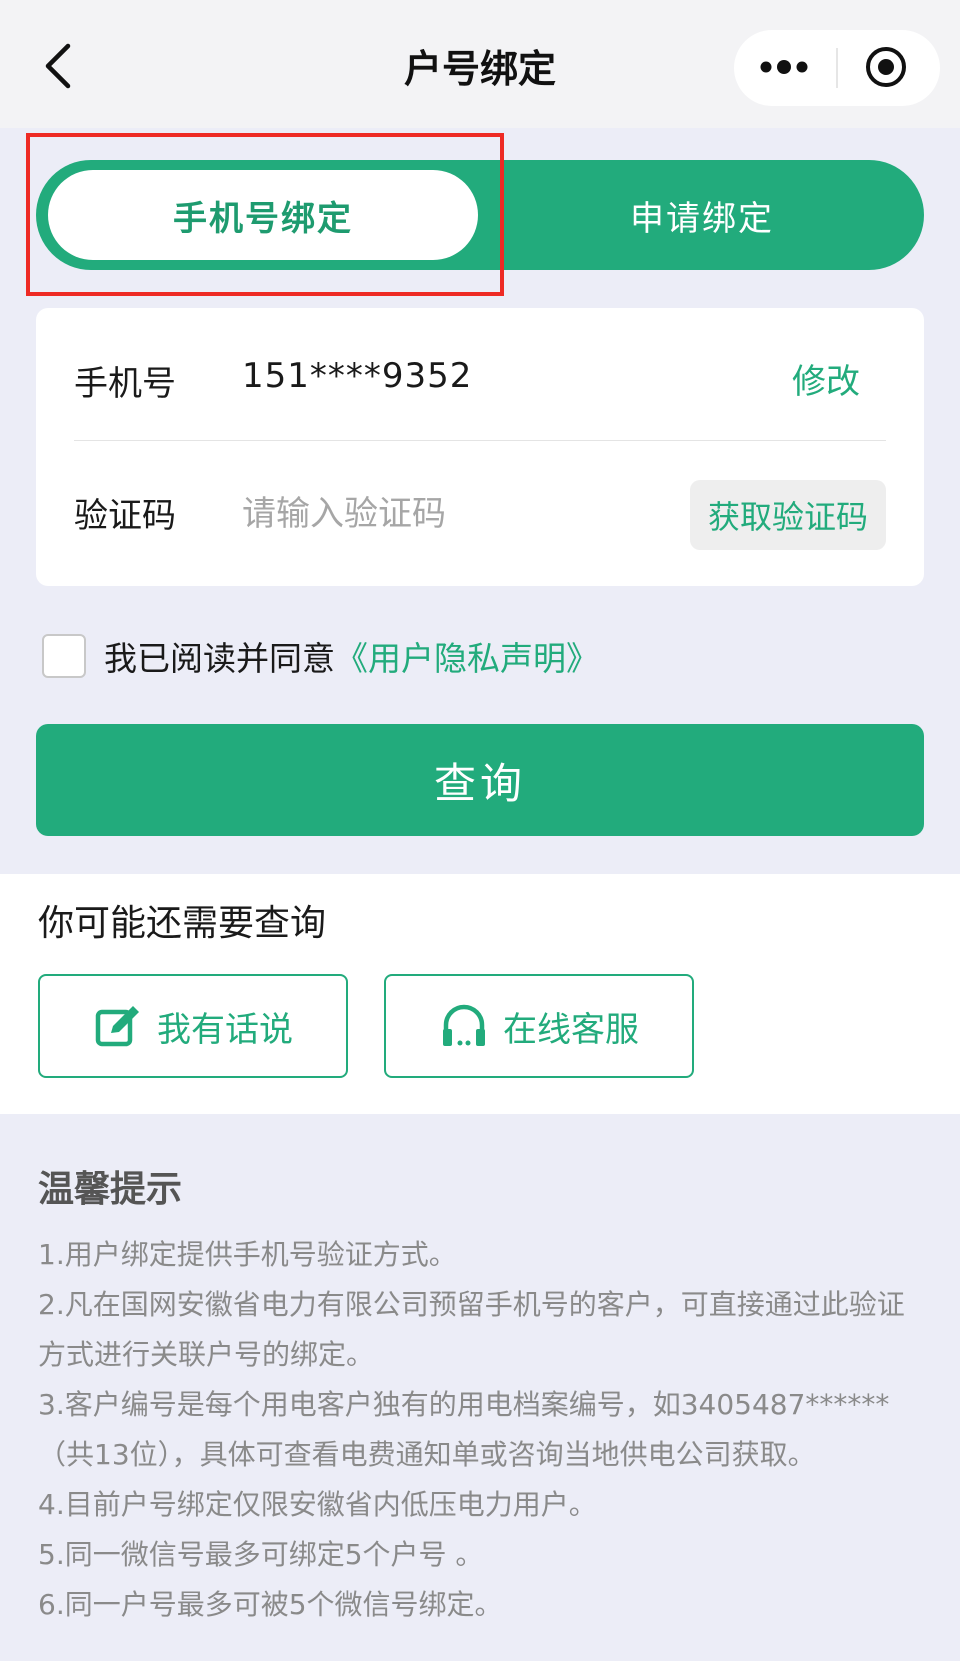 Image resolution: width=960 pixels, height=1661 pixels. Describe the element at coordinates (263, 215) in the screenshot. I see `tab-phone-bind: 手机号绑定` at that location.